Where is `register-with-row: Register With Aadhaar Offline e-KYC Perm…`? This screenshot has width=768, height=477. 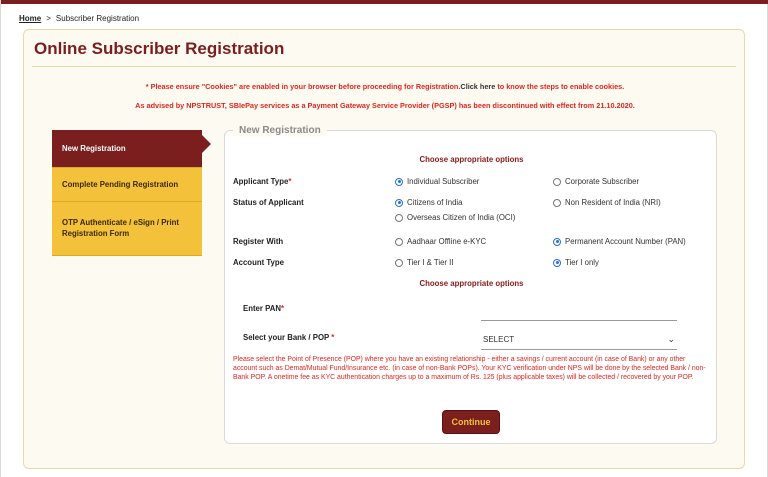
register-with-row: Register With Aadhaar Offline e-KYC Perm… is located at coordinates (471, 244).